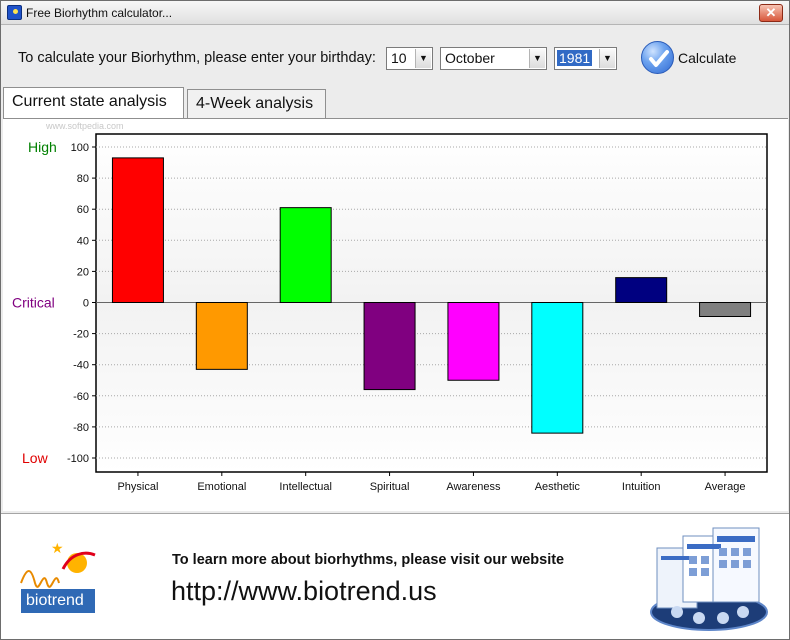 The image size is (790, 640). I want to click on logo-text: biotrend, so click(58, 601).